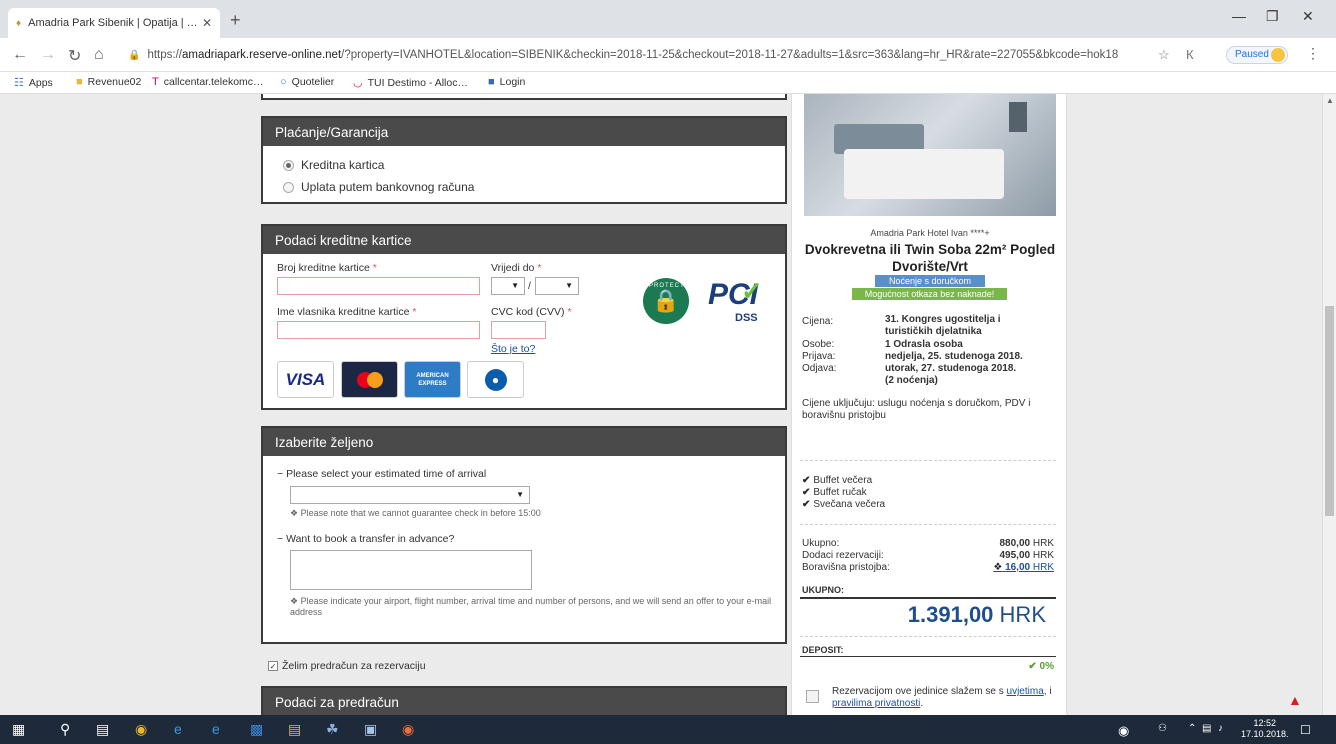 The image size is (1336, 744). What do you see at coordinates (1308, 16) in the screenshot?
I see `close-window-icon: ✕` at bounding box center [1308, 16].